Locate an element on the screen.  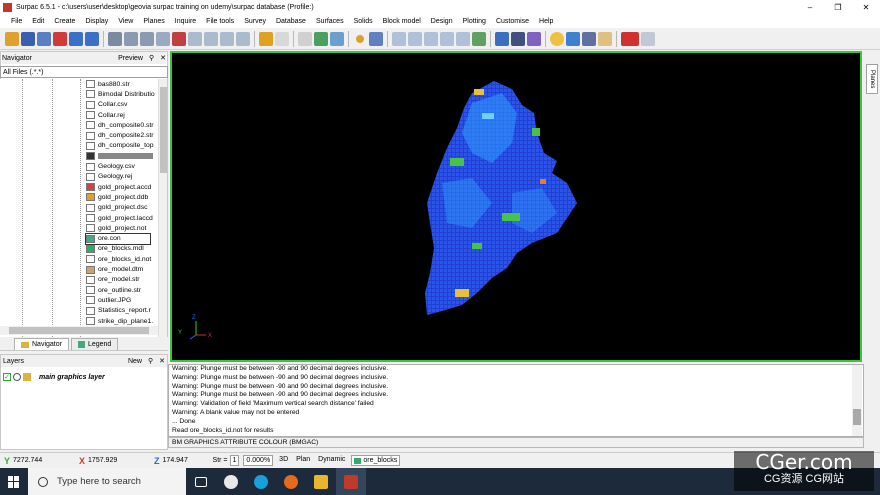
menu-solids: Solids is located at coordinates (363, 21).